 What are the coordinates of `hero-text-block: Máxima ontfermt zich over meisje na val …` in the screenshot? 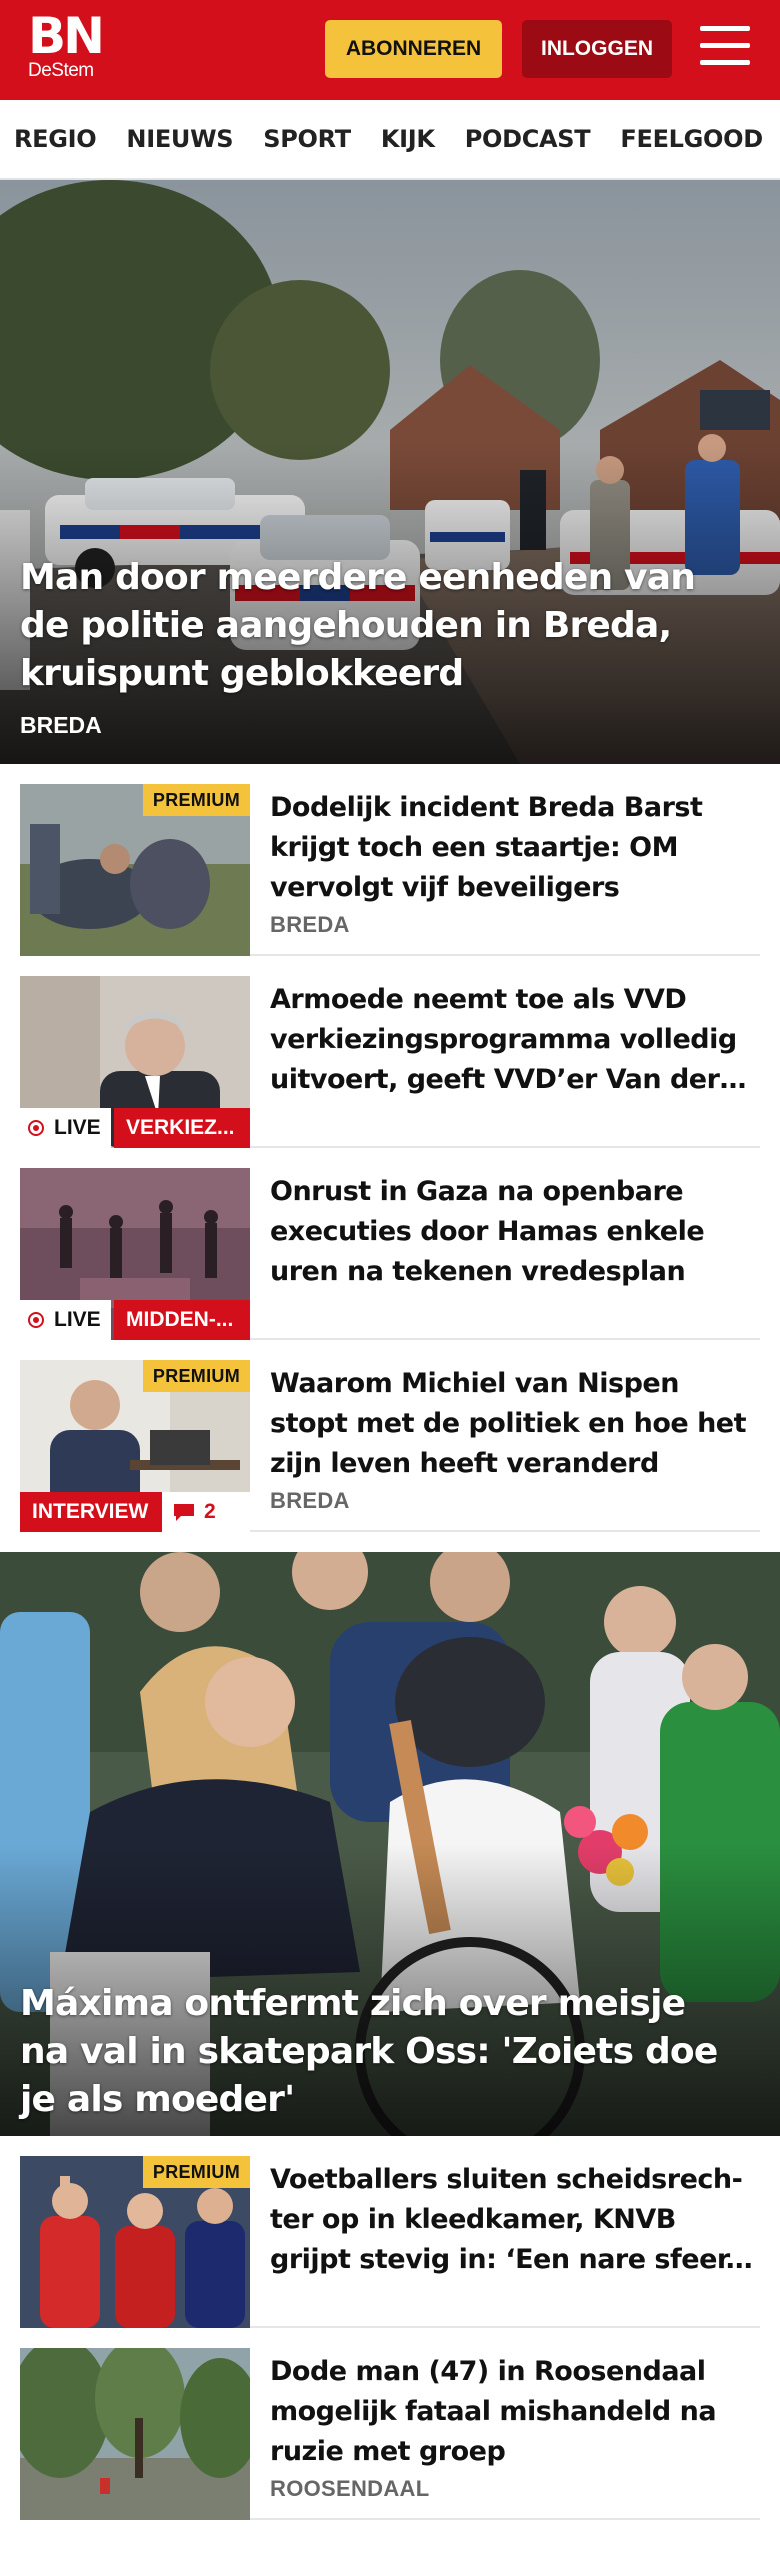 It's located at (380, 2052).